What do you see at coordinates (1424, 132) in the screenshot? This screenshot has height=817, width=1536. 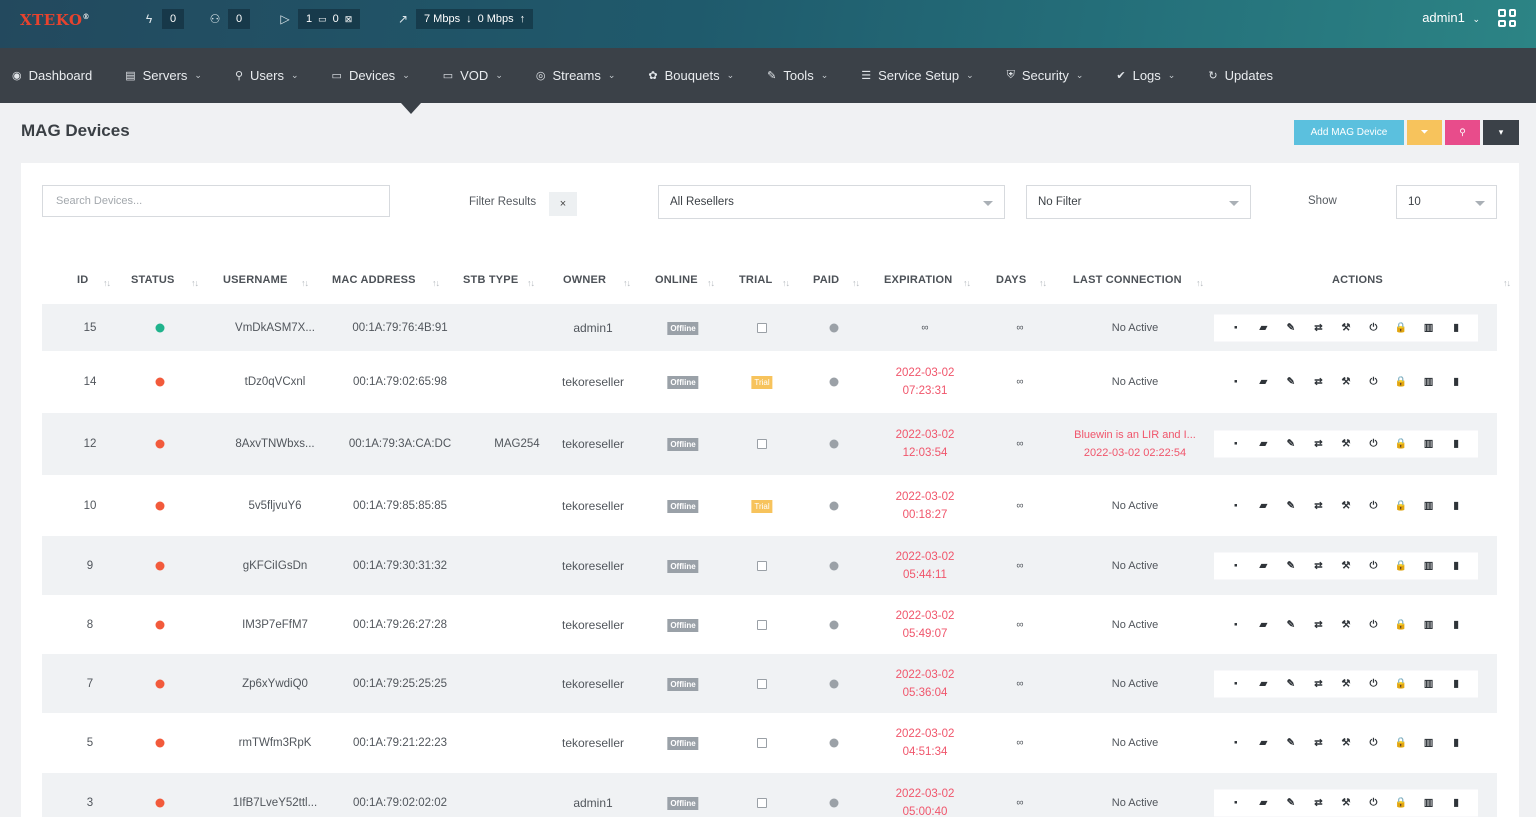 I see `filter-button: ⏷` at bounding box center [1424, 132].